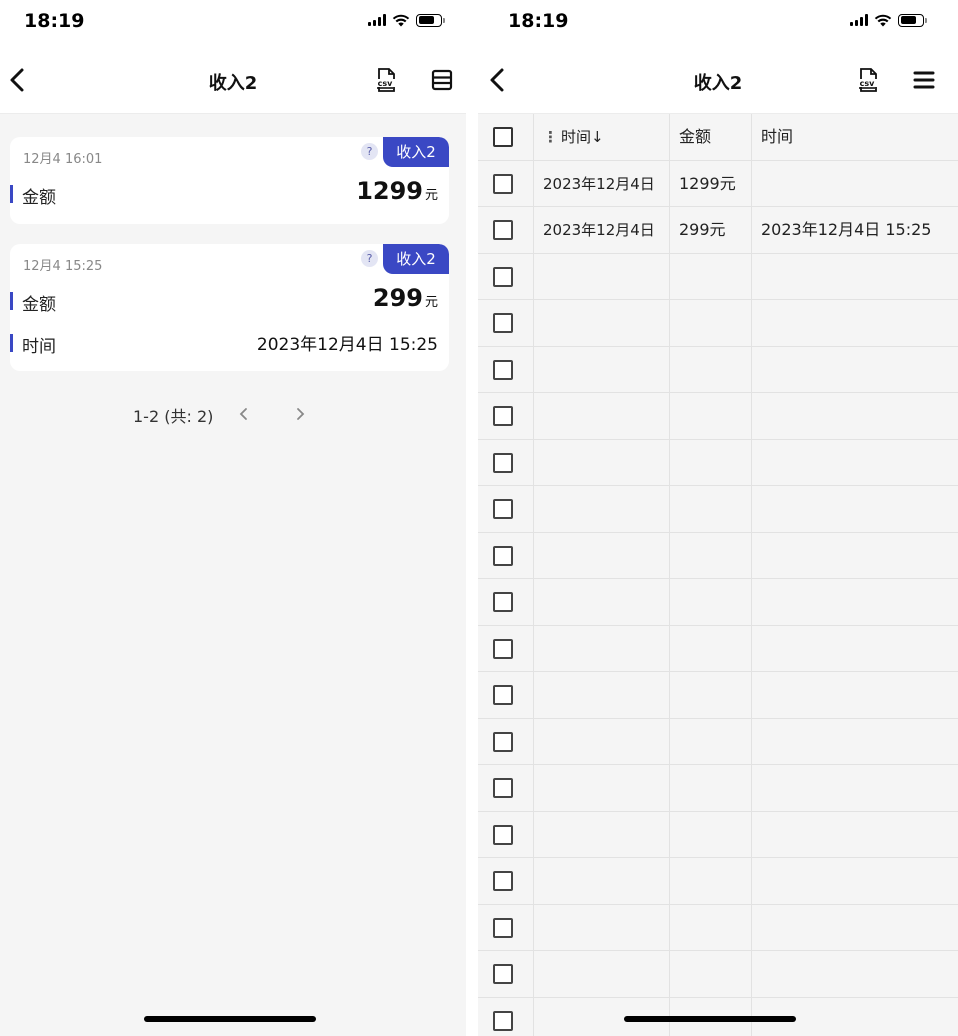  I want to click on table-row: 2023年12月4日 1299元, so click(718, 184).